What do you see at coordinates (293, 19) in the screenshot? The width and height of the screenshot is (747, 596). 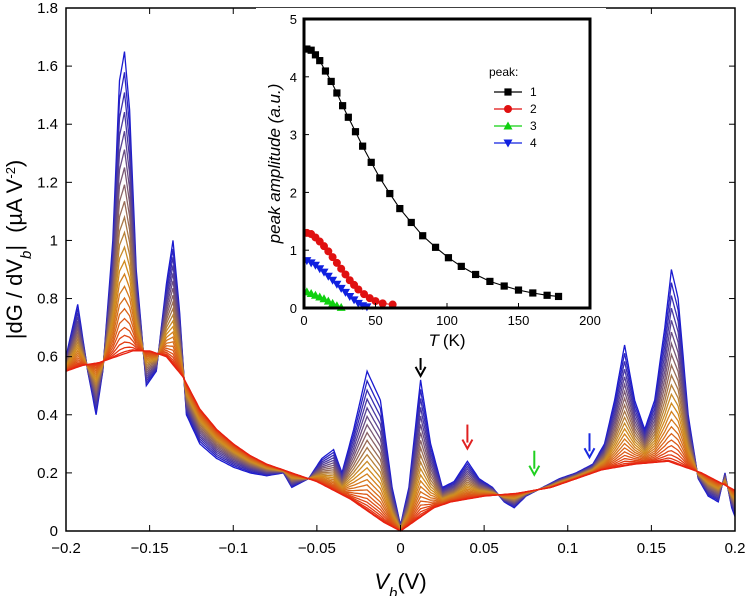 I see `inset-y-tick-label: 5` at bounding box center [293, 19].